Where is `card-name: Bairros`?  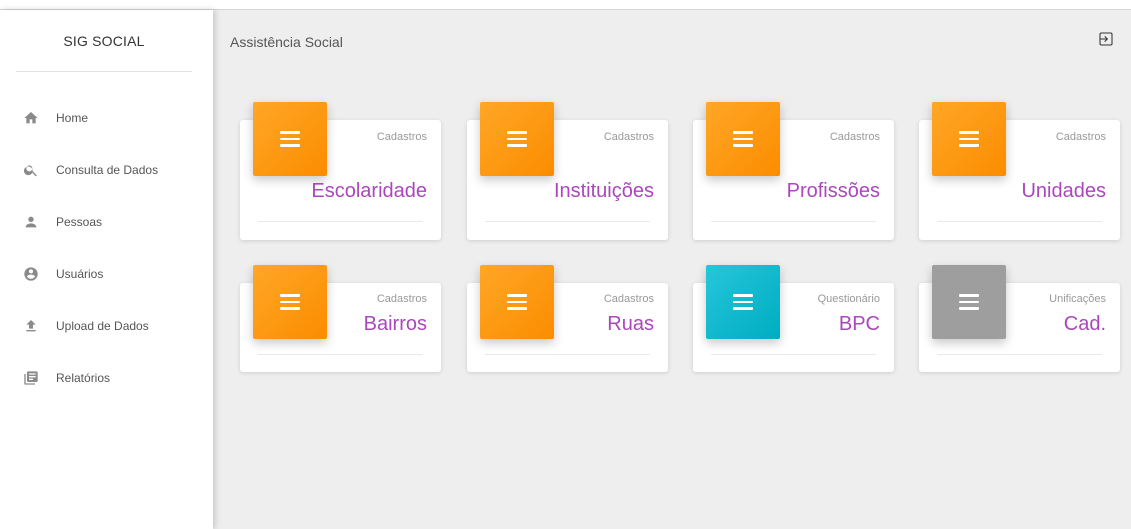
card-name: Bairros is located at coordinates (395, 324).